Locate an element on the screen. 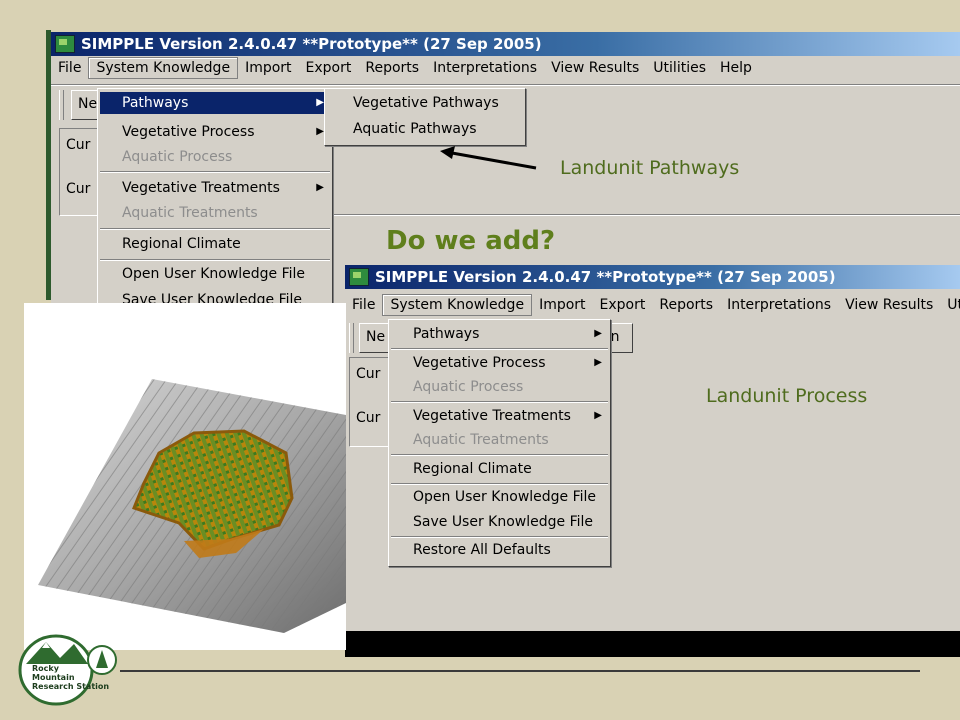 The image size is (960, 720). toolbar-divider is located at coordinates (505, 85).